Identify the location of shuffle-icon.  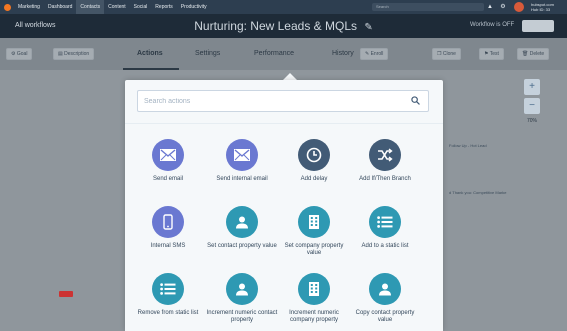
(385, 155).